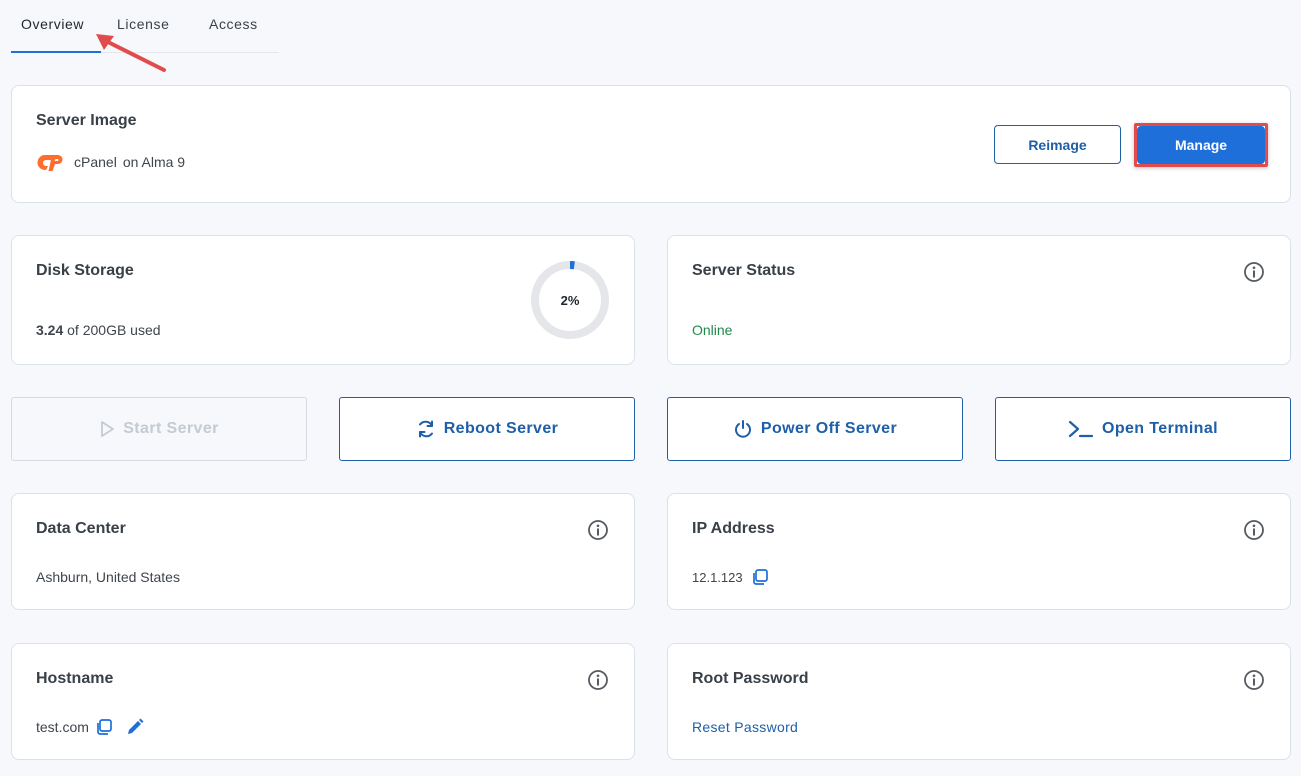  What do you see at coordinates (979, 300) in the screenshot?
I see `server-status-card: Server Status Online` at bounding box center [979, 300].